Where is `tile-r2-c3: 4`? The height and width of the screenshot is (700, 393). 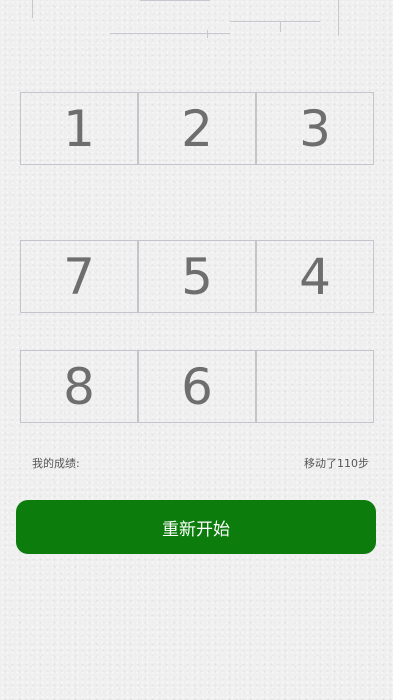 tile-r2-c3: 4 is located at coordinates (315, 276).